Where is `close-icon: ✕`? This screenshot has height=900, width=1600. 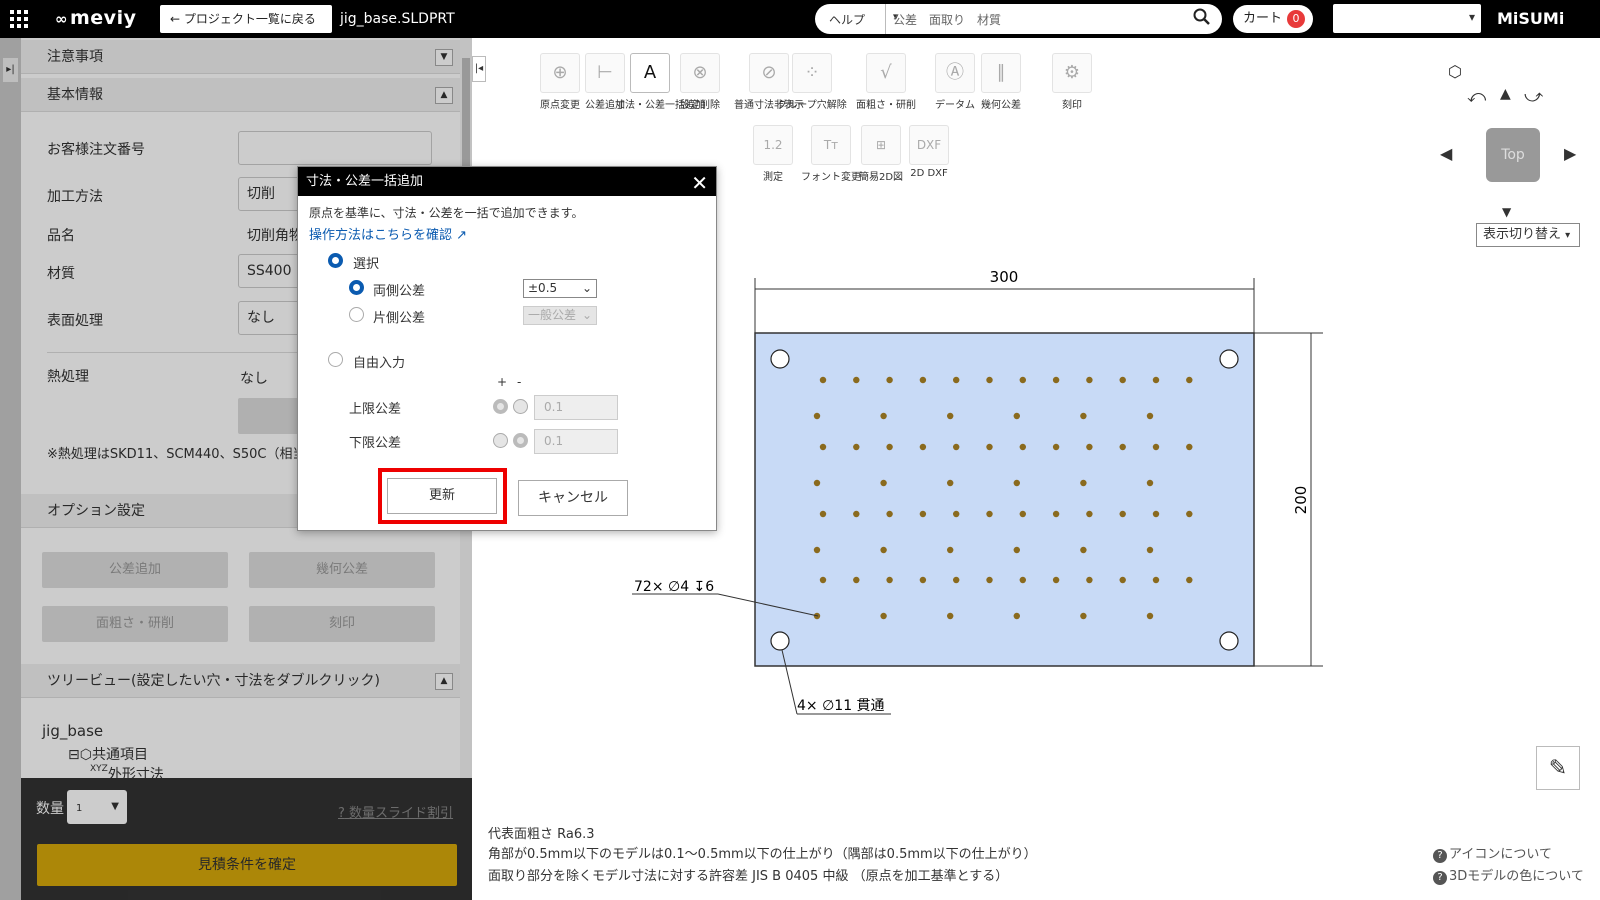 close-icon: ✕ is located at coordinates (699, 183).